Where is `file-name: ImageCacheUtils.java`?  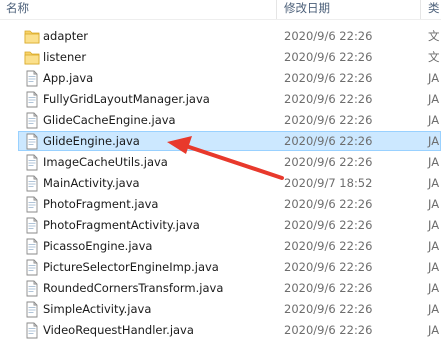 file-name: ImageCacheUtils.java is located at coordinates (105, 162).